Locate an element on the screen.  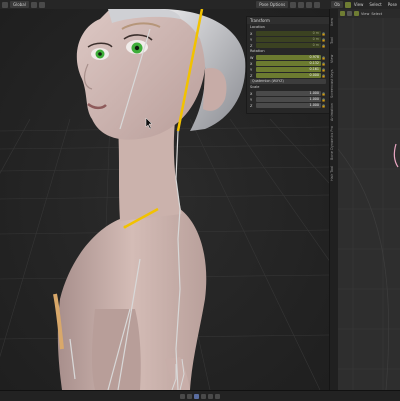
secondary-menu-select: Select is located at coordinates (376, 14).